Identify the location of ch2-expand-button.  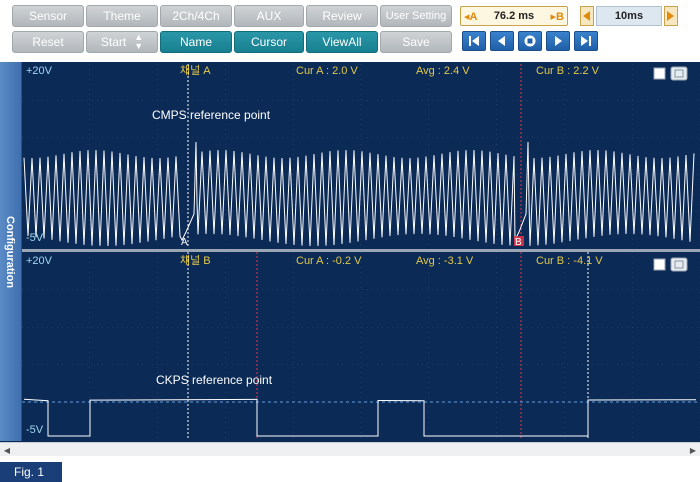
(679, 264).